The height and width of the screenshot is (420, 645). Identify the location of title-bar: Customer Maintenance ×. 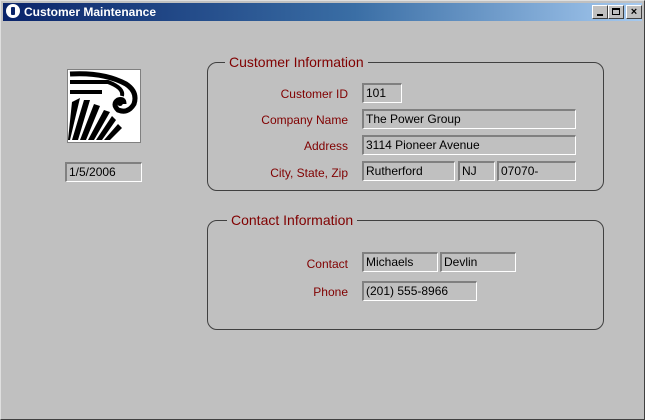
(322, 12).